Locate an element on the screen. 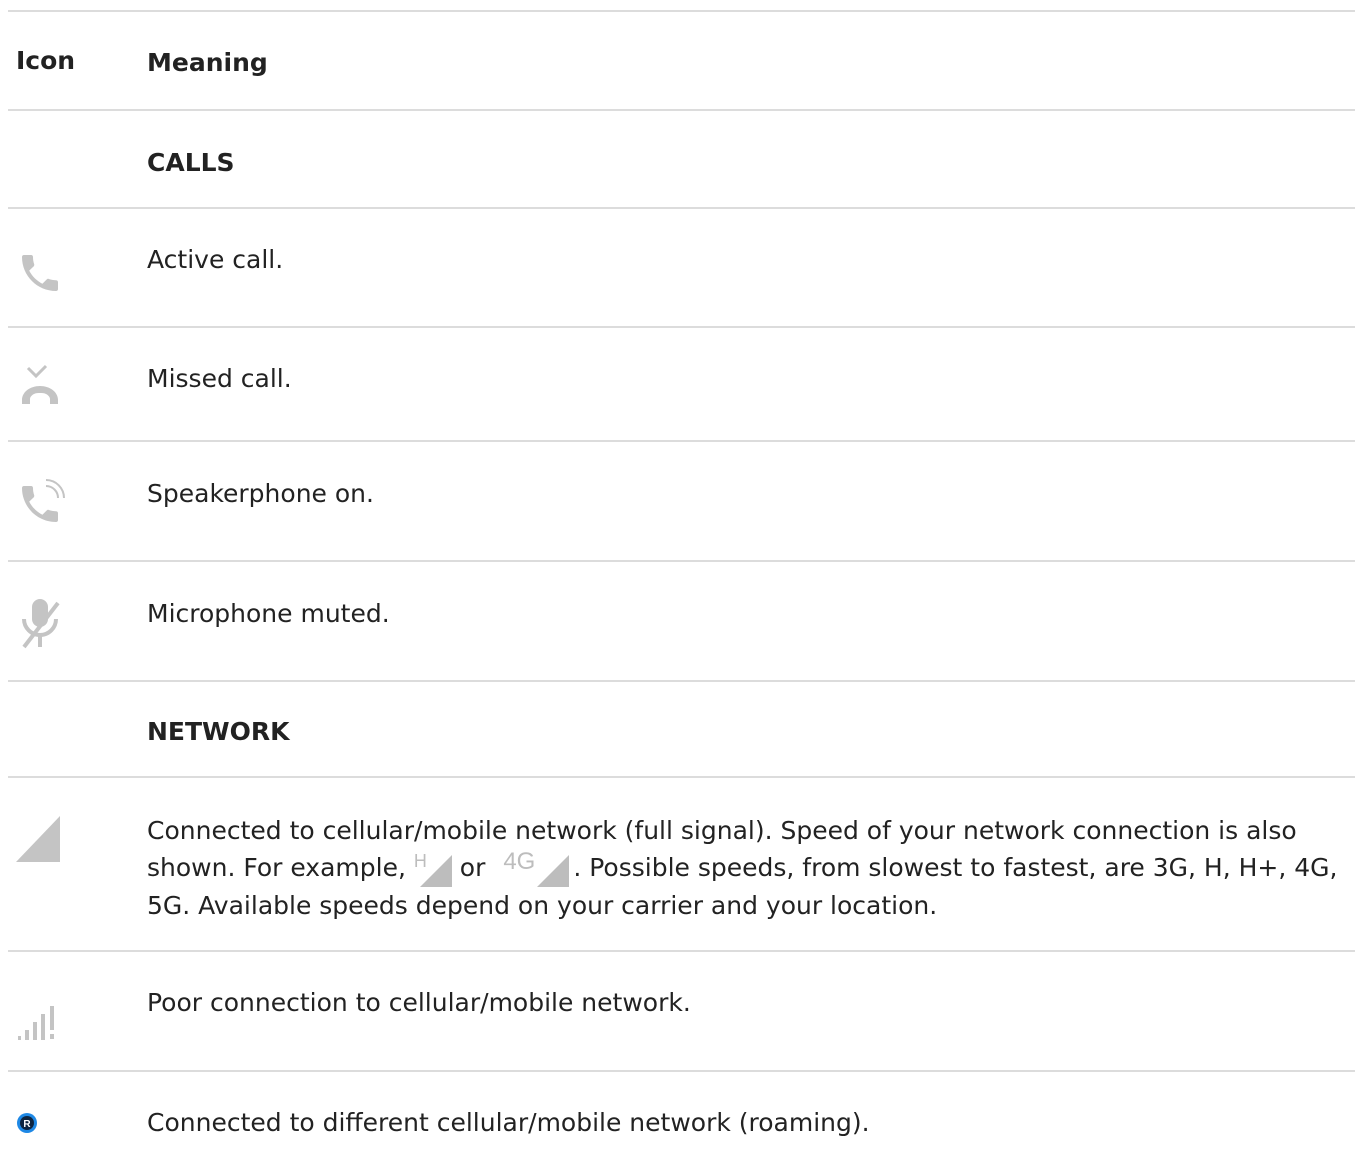 The height and width of the screenshot is (1160, 1355). table-row-active-call: Active call. is located at coordinates (681, 267).